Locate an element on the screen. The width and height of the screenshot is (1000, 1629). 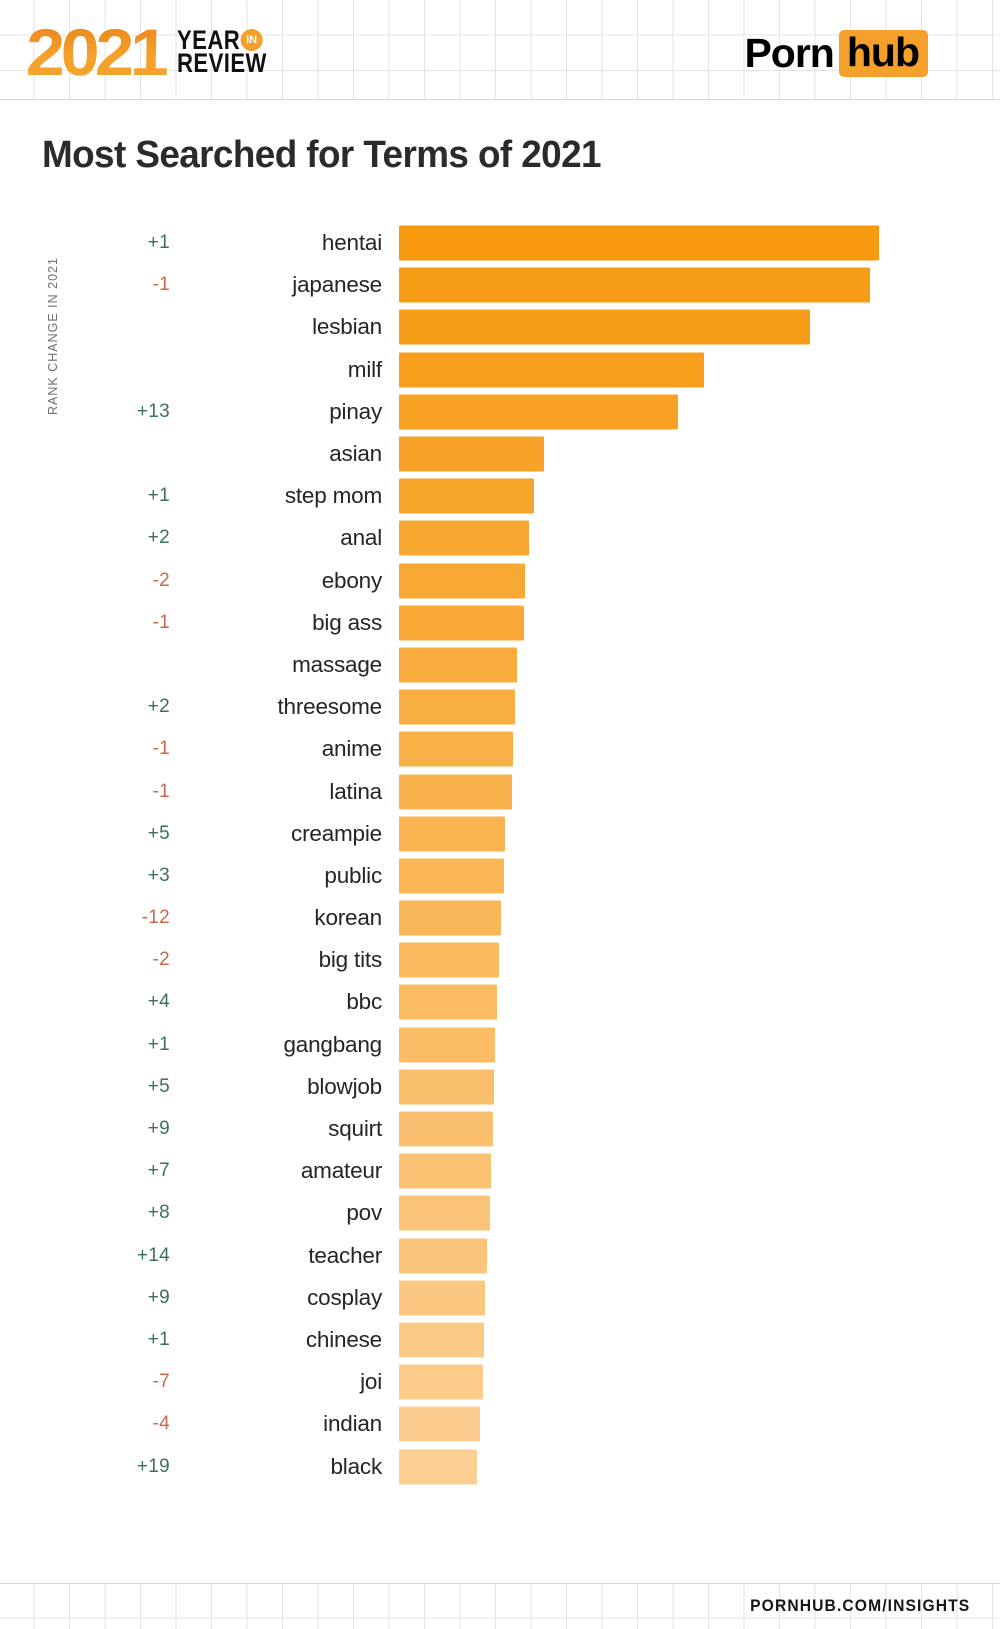
chart-row: +19 black is located at coordinates (500, 1466).